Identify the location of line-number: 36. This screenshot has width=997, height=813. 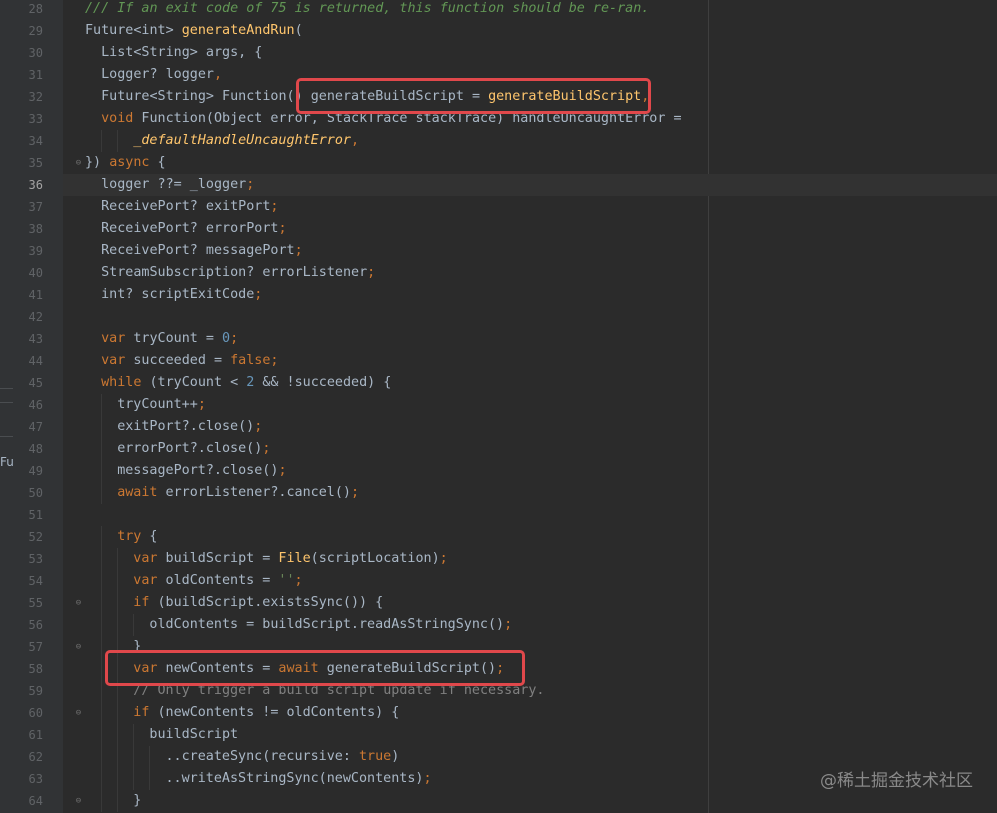
(23, 185).